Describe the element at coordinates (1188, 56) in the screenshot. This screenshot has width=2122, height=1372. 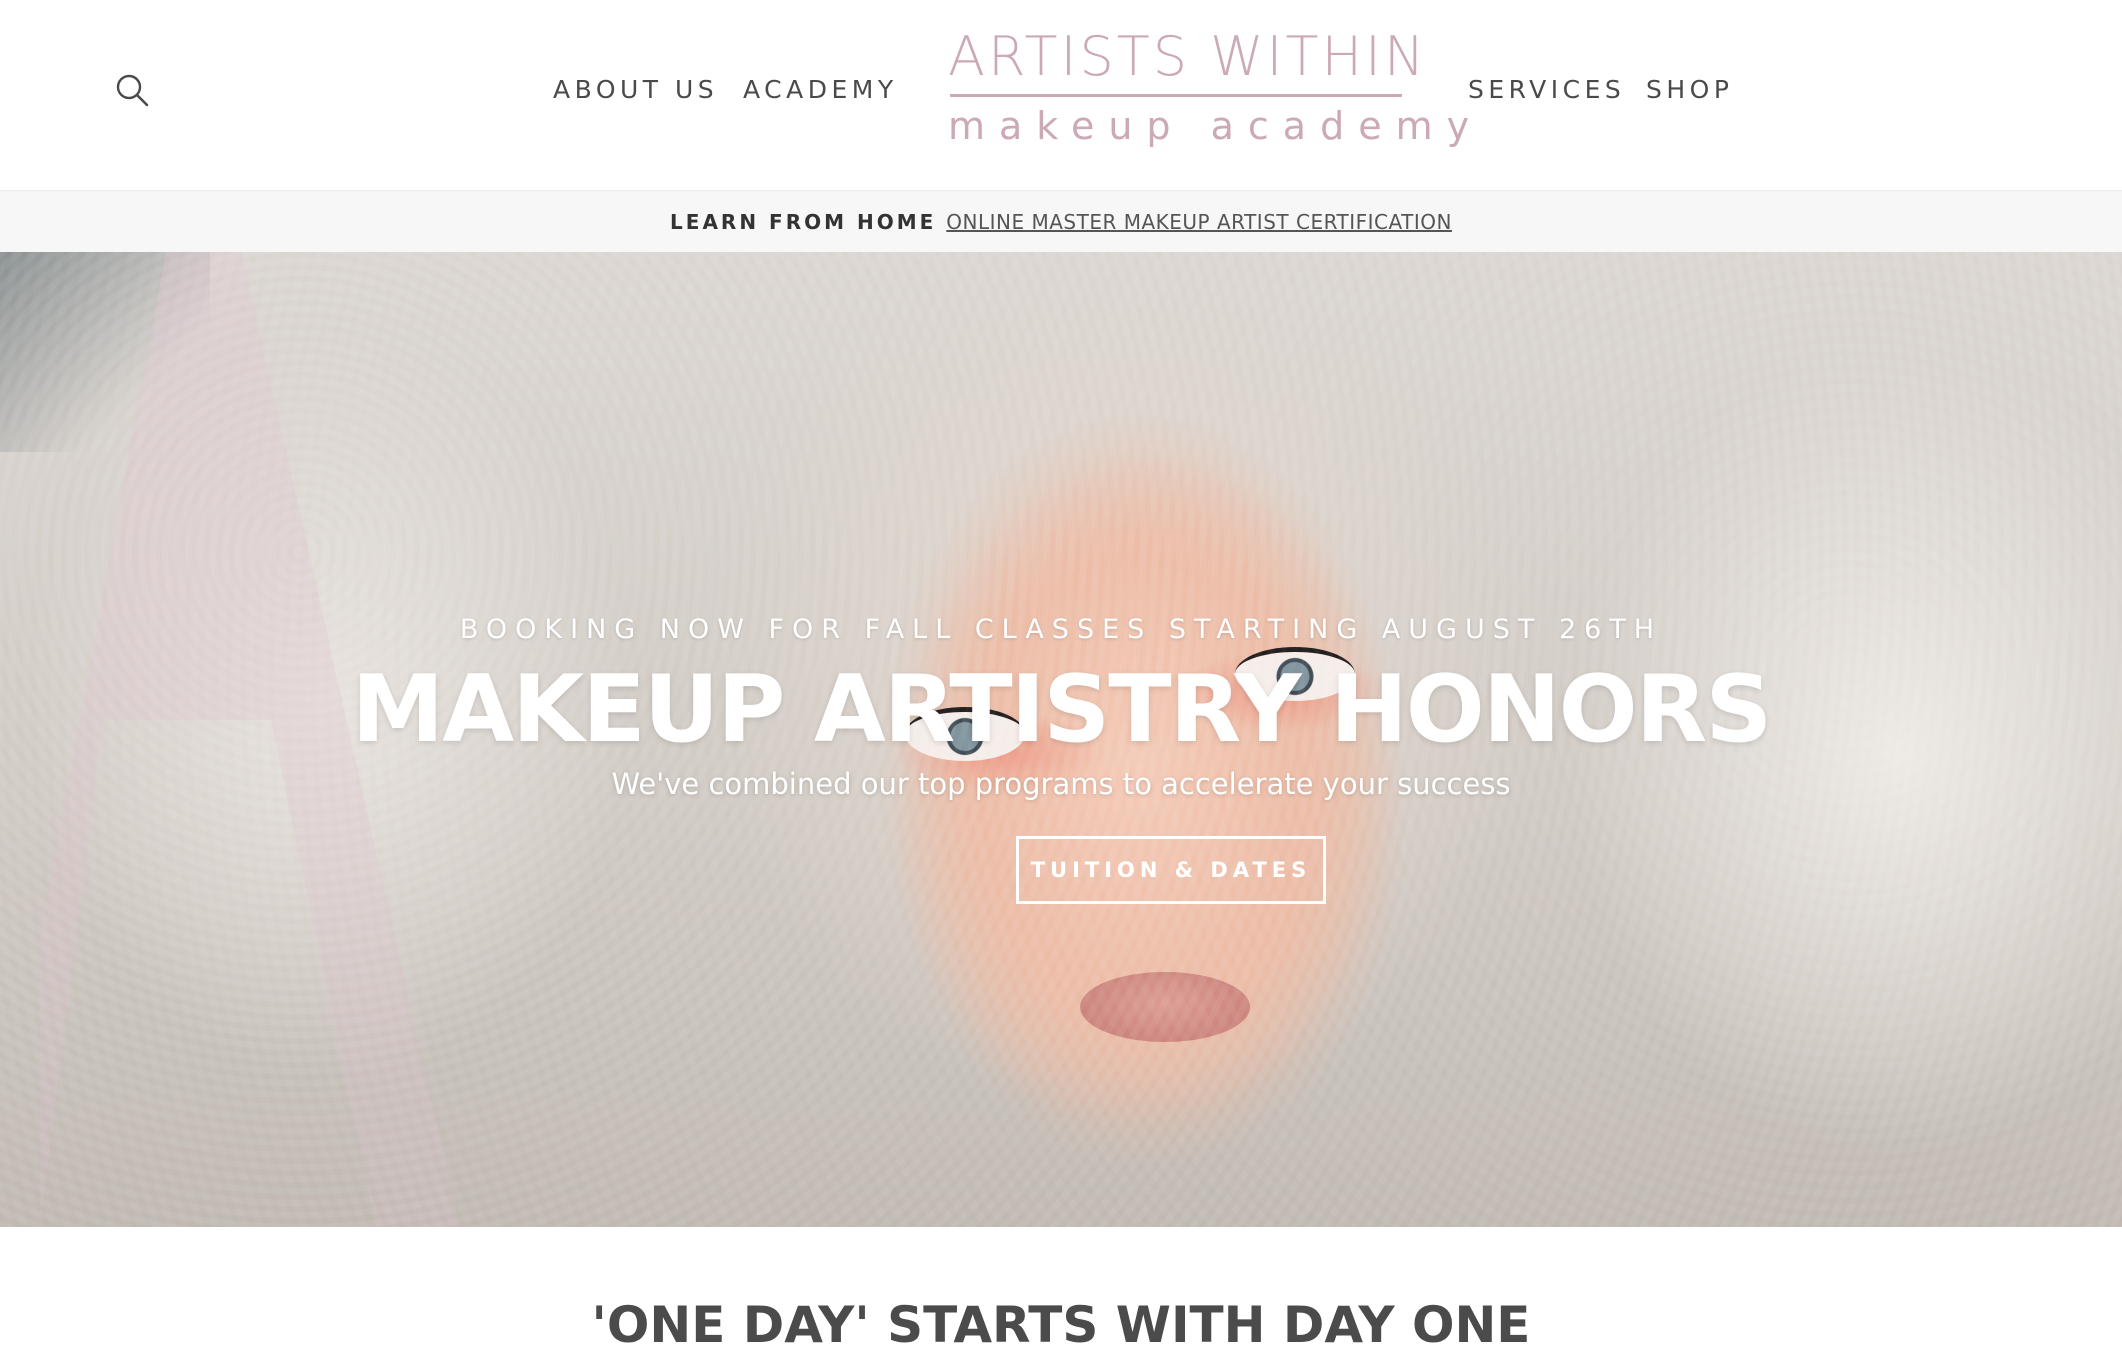
I see `logo-wordmark: ARTISTS WITHIN` at that location.